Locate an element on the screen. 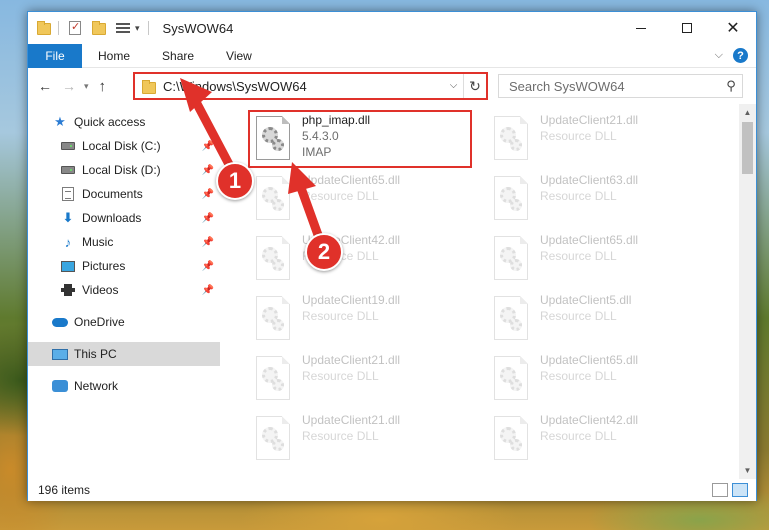 The image size is (769, 530). step-badge-1: 1 is located at coordinates (235, 181).